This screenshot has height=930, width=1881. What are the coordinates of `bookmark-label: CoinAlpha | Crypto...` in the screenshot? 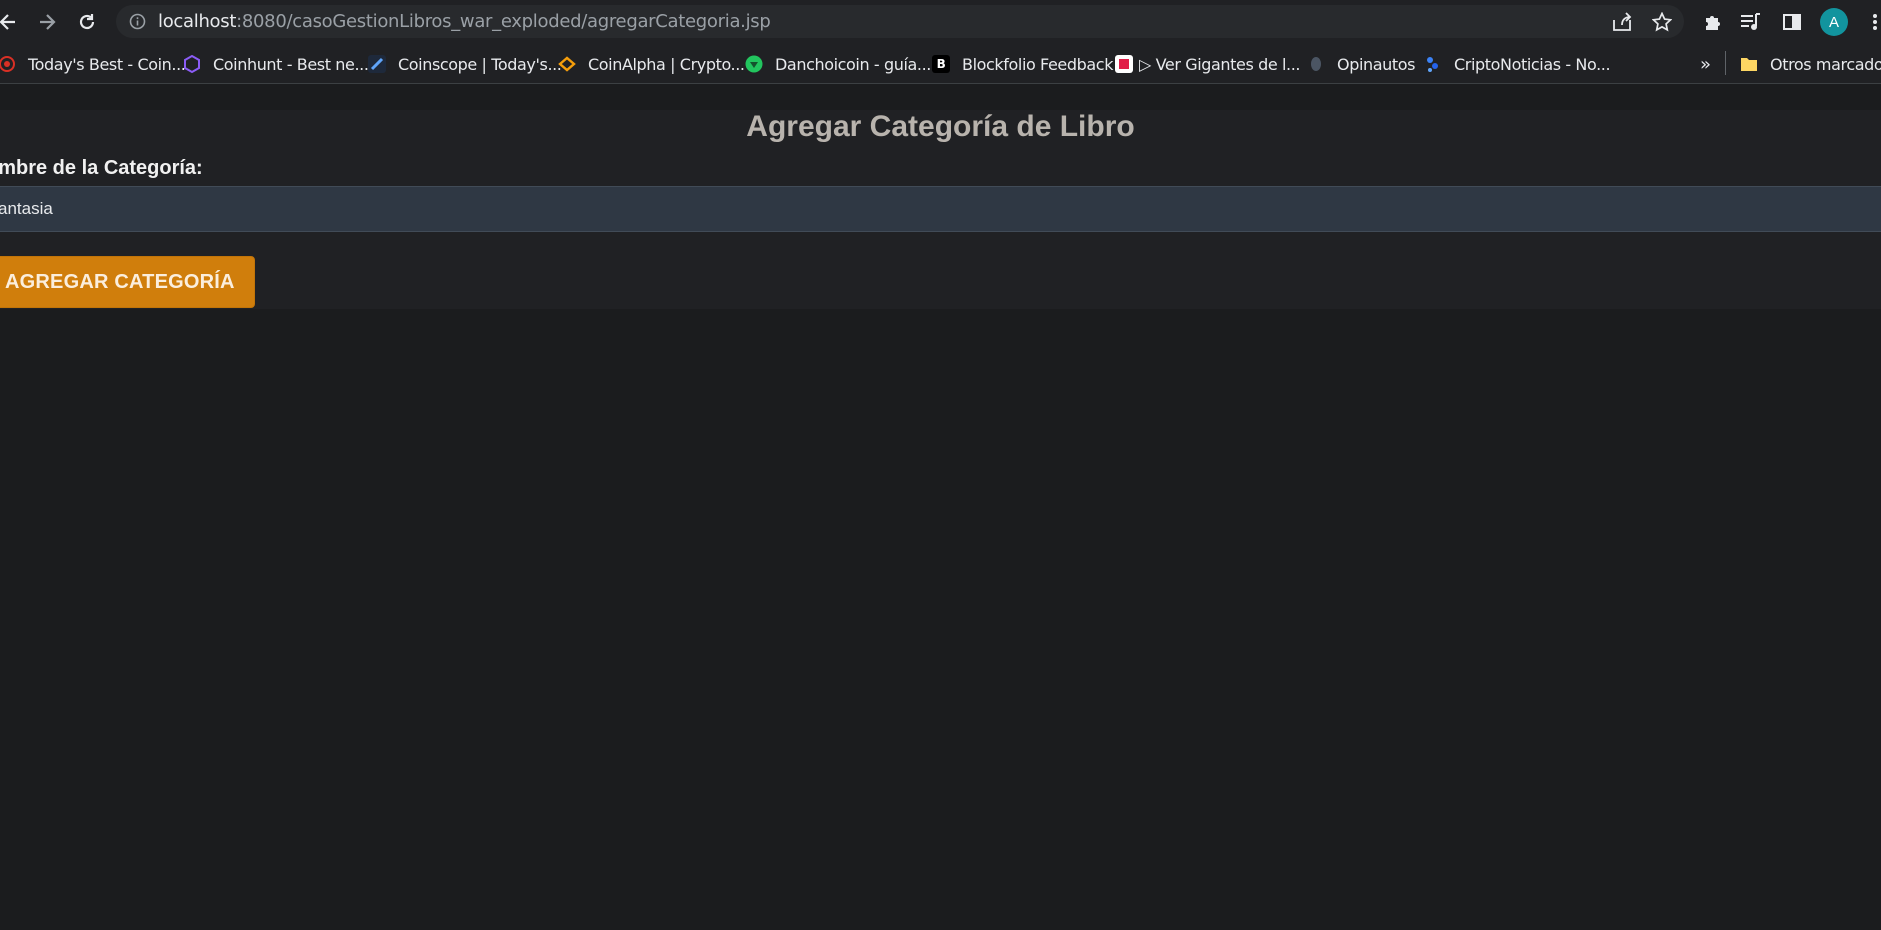 It's located at (666, 64).